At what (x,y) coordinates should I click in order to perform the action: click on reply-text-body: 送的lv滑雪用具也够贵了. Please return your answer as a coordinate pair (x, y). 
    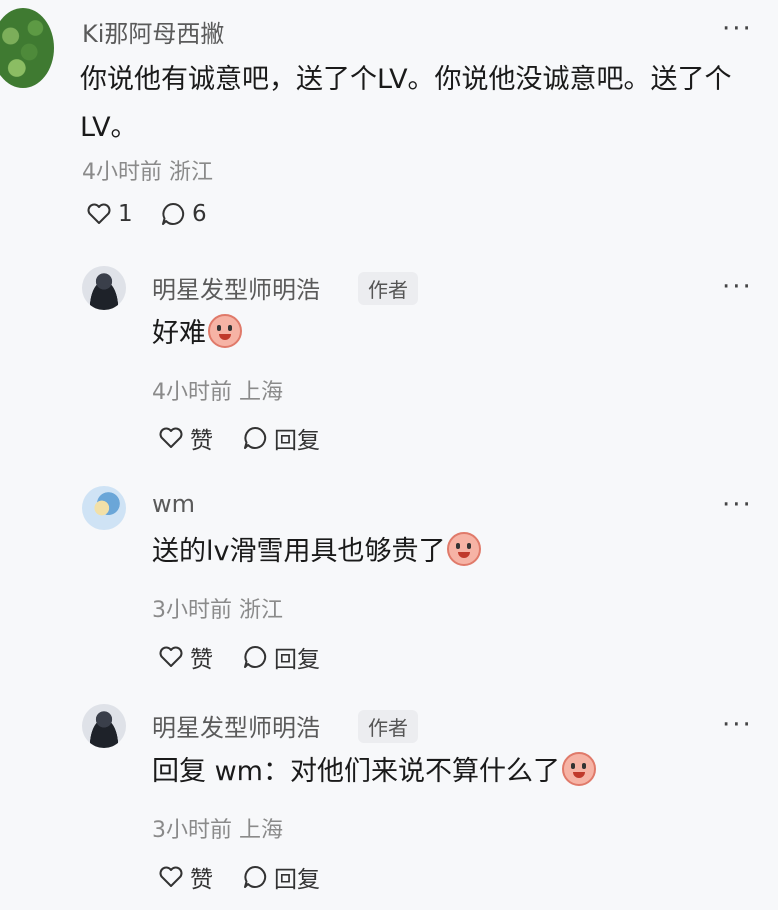
    Looking at the image, I should click on (299, 551).